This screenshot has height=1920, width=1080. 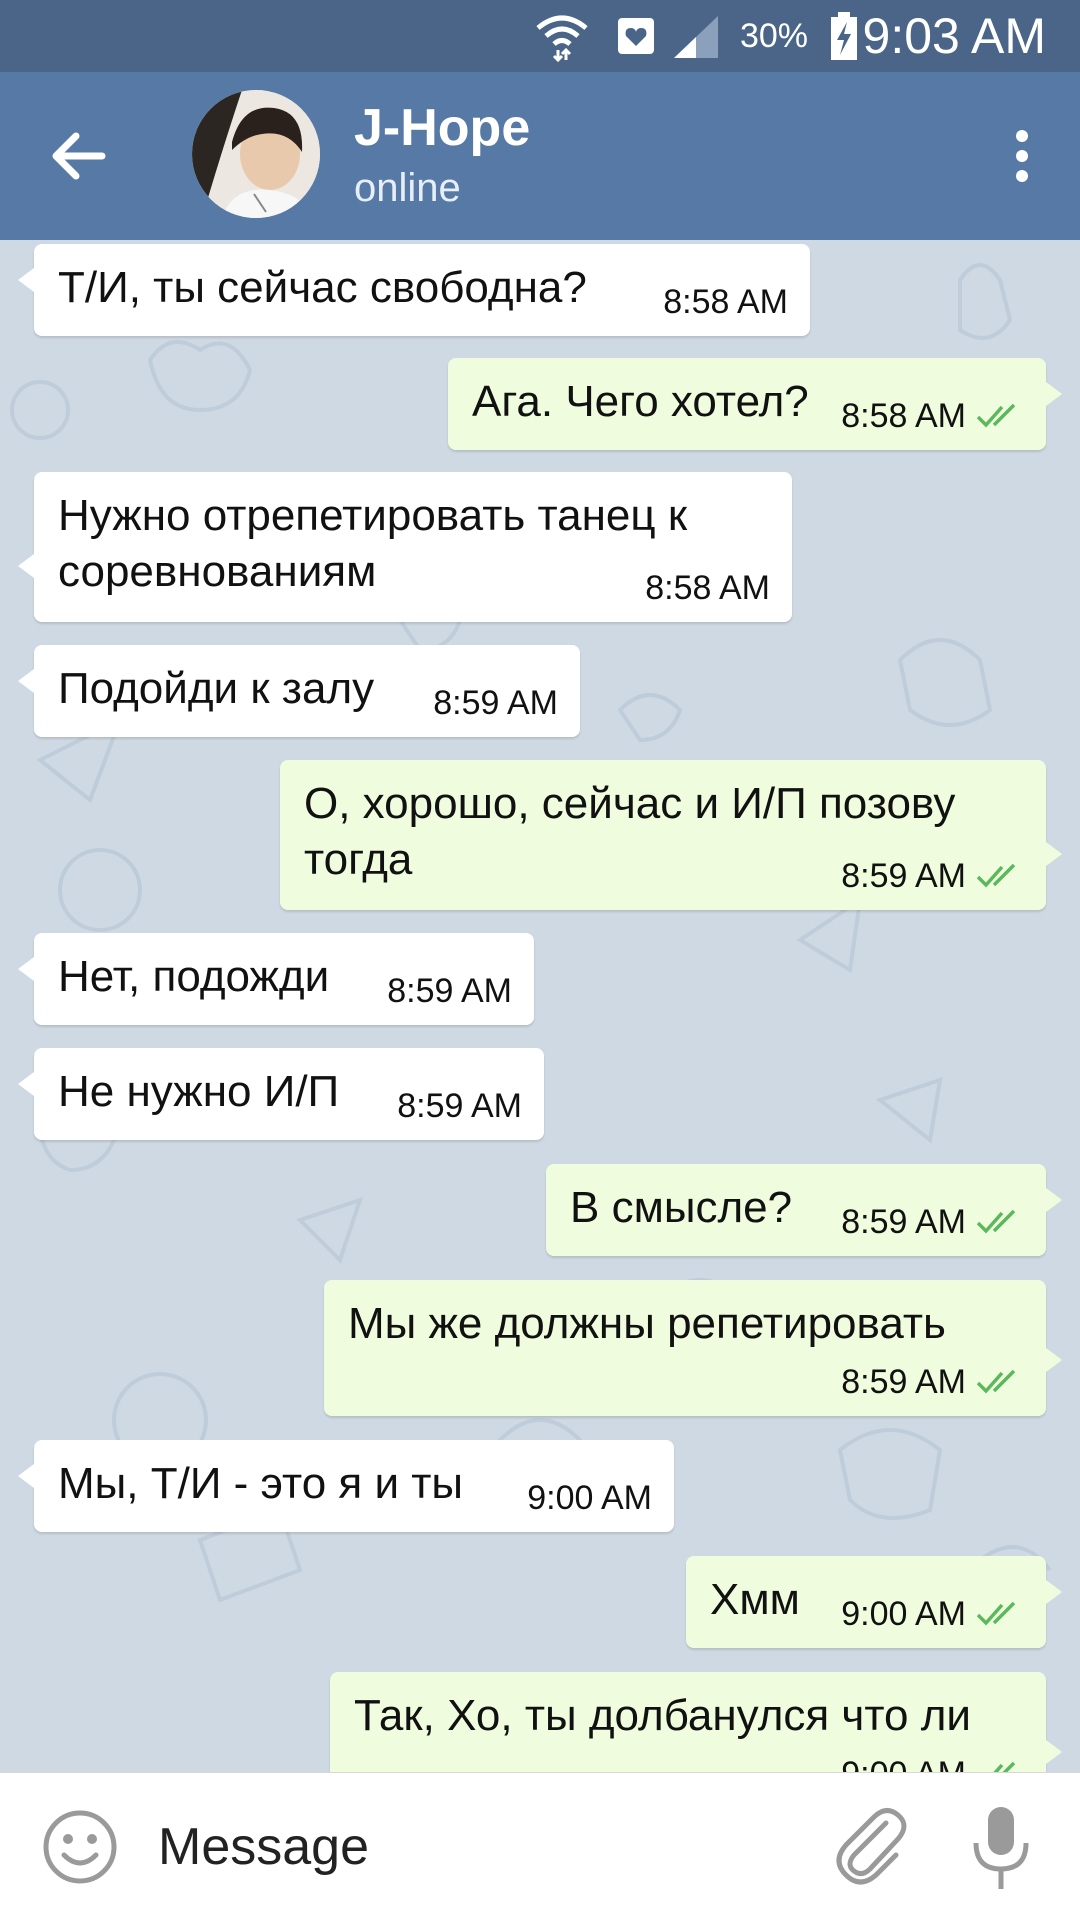 I want to click on paperclip-icon, so click(x=869, y=1846).